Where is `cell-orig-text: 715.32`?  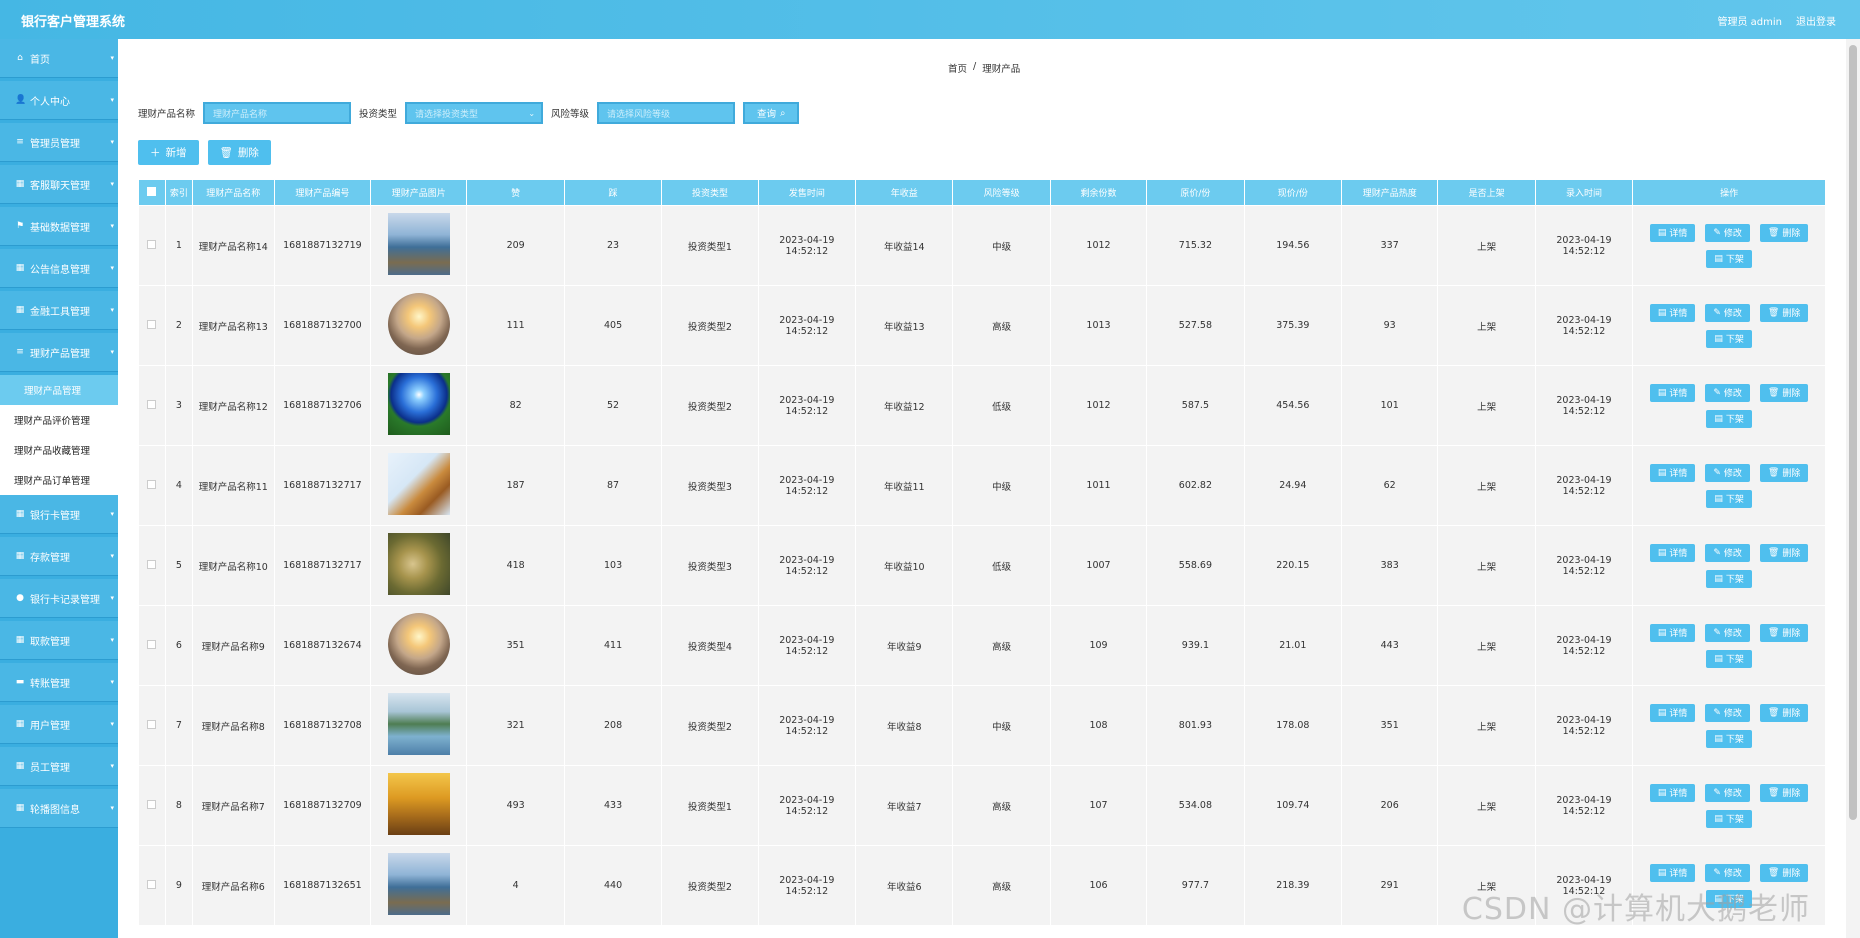
cell-orig-text: 715.32 is located at coordinates (1195, 245).